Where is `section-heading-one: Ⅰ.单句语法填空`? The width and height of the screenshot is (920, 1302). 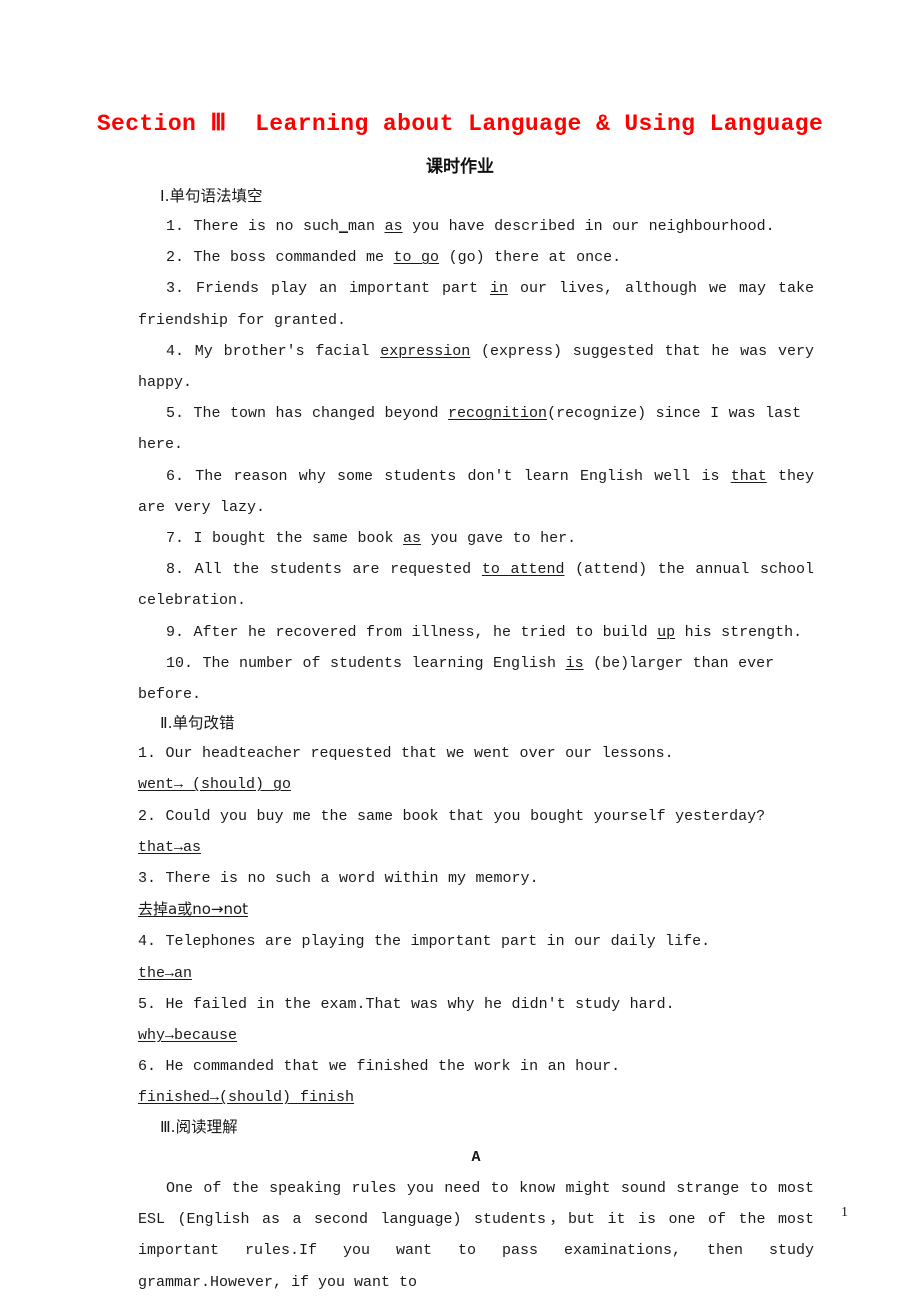
section-heading-one: Ⅰ.单句语法填空 is located at coordinates (211, 196).